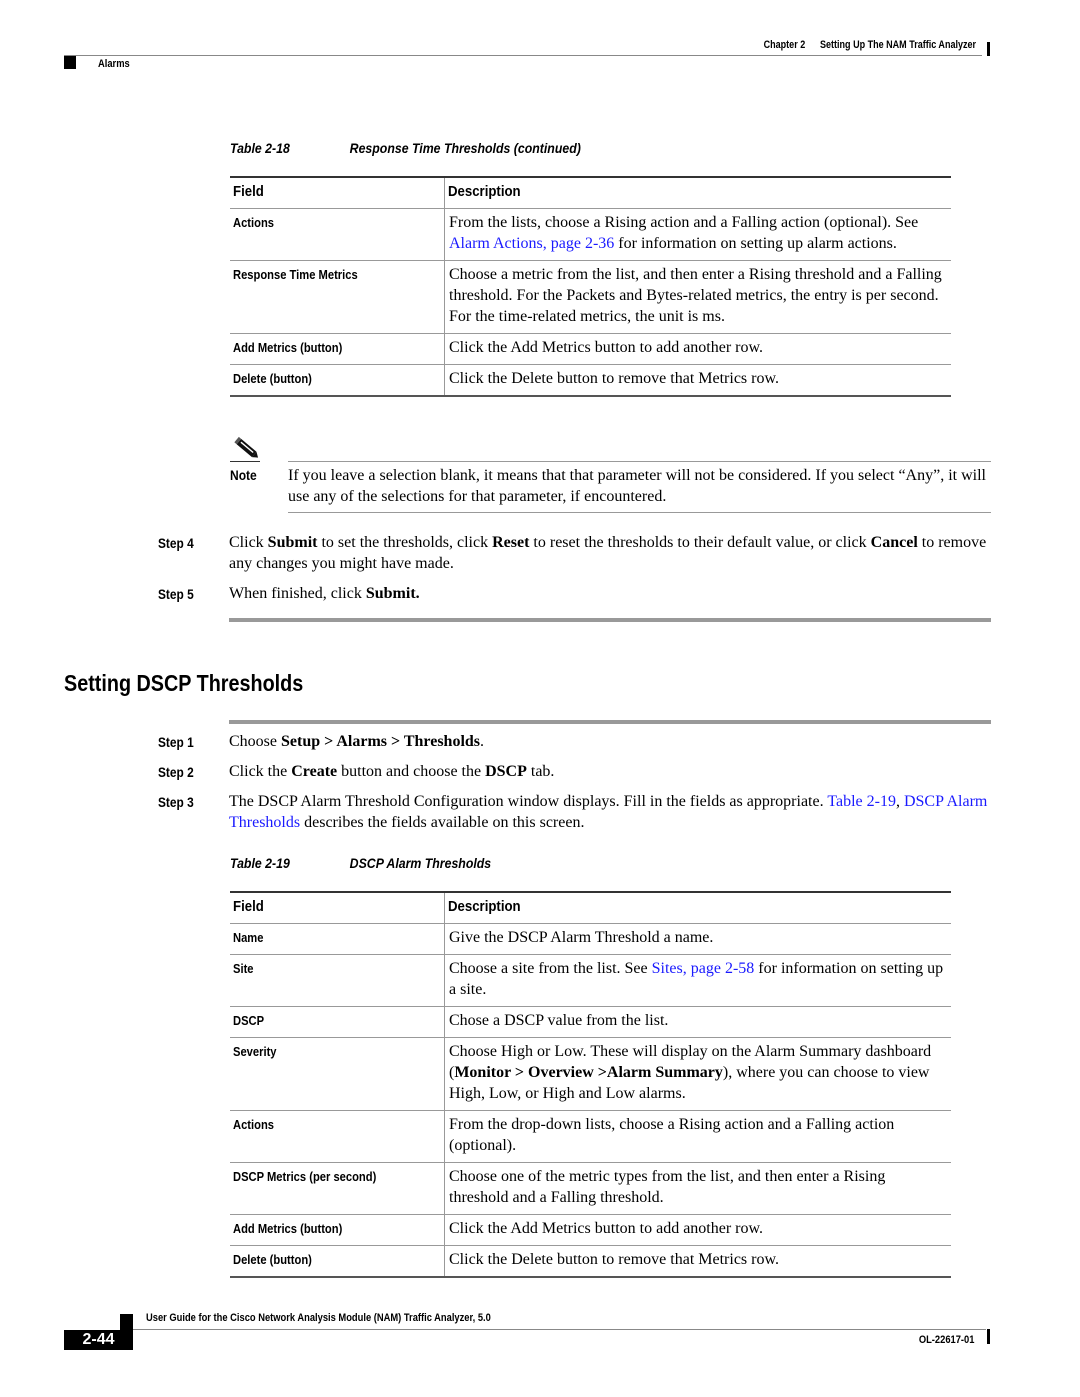 This screenshot has width=1080, height=1397. I want to click on header-marker, so click(70, 62).